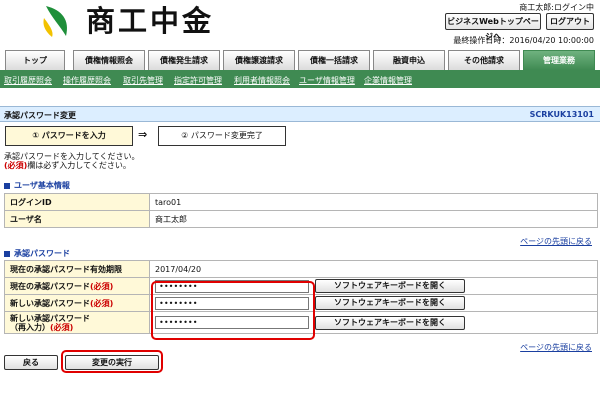 The width and height of the screenshot is (600, 414). What do you see at coordinates (50, 303) in the screenshot?
I see `new-password-label-text: 新しい承認パスワード` at bounding box center [50, 303].